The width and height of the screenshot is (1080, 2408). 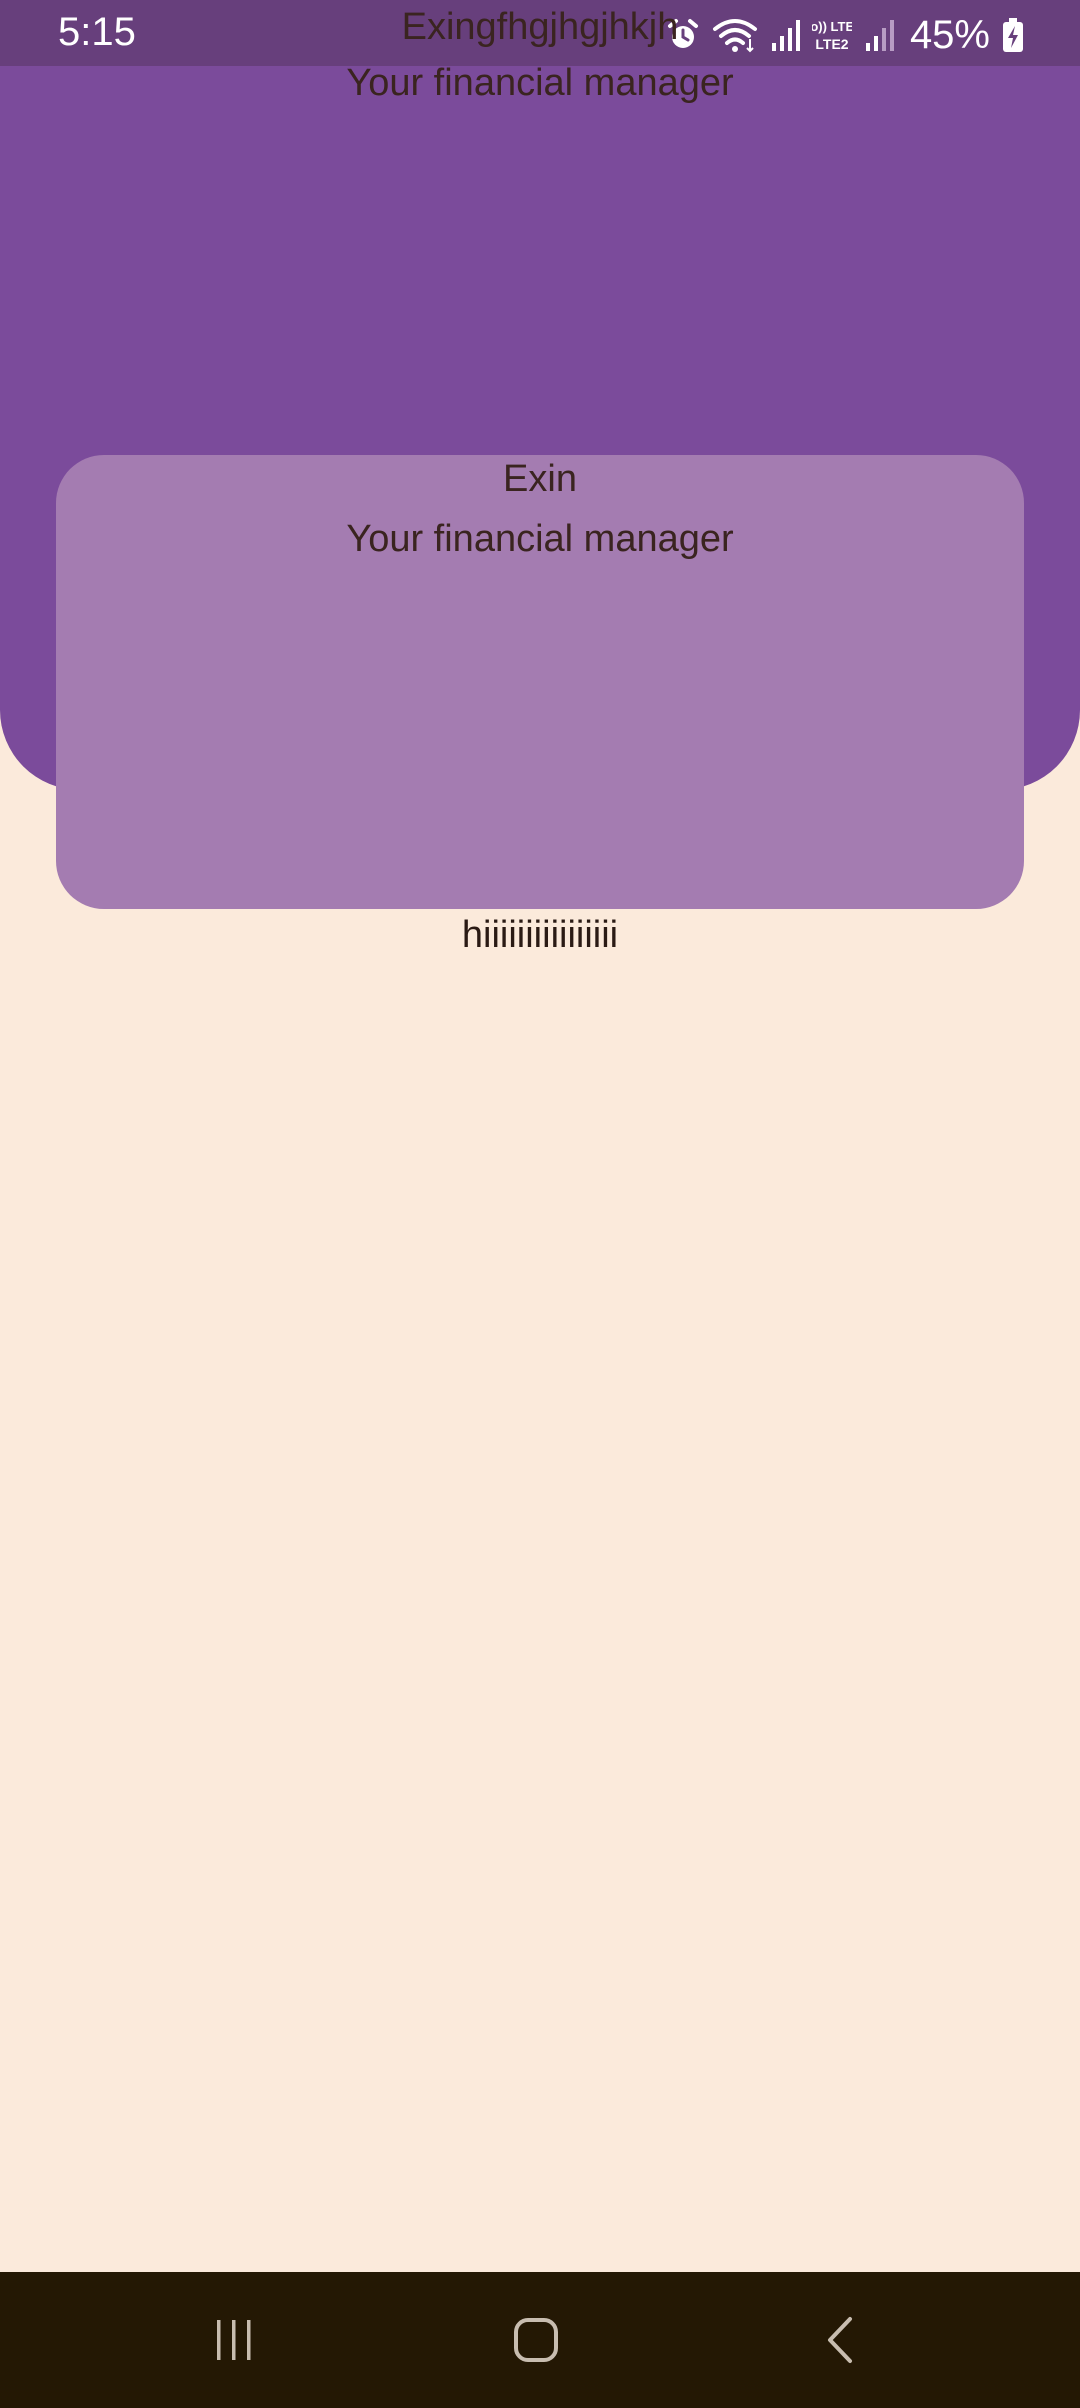 I want to click on body-text: hiiiiiiiiiiiiiiii, so click(x=540, y=935).